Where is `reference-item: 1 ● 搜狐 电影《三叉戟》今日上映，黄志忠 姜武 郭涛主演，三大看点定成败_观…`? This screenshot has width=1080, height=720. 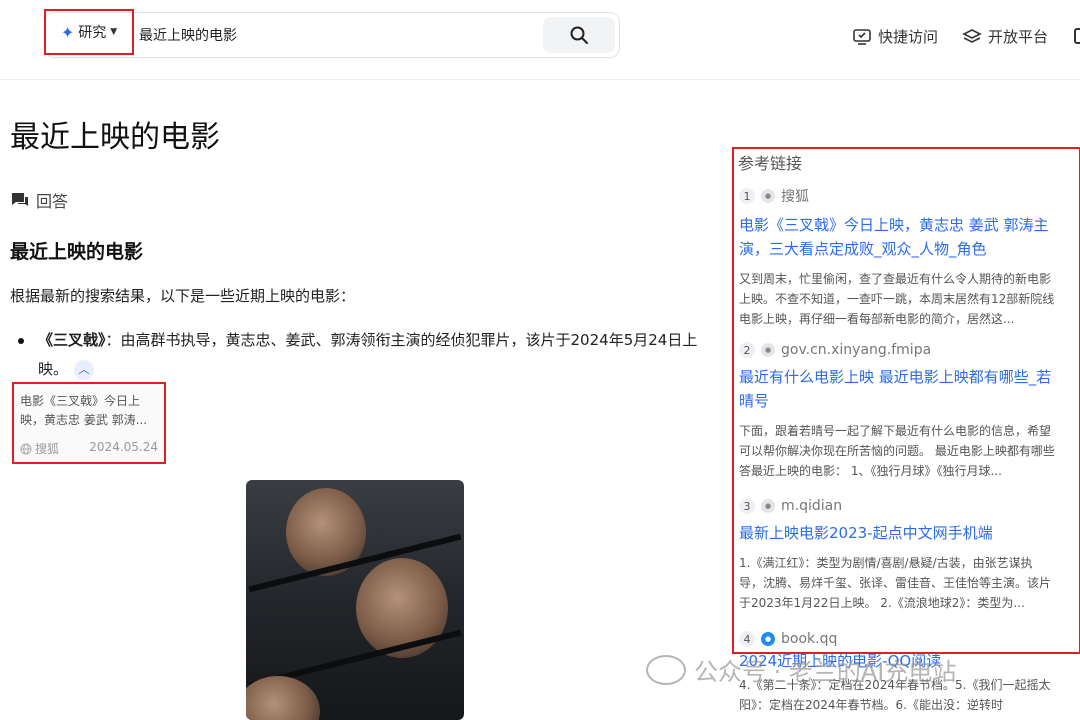 reference-item: 1 ● 搜狐 电影《三叉戟》今日上映，黄志忠 姜武 郭涛主演，三大看点定成败_观… is located at coordinates (897, 257).